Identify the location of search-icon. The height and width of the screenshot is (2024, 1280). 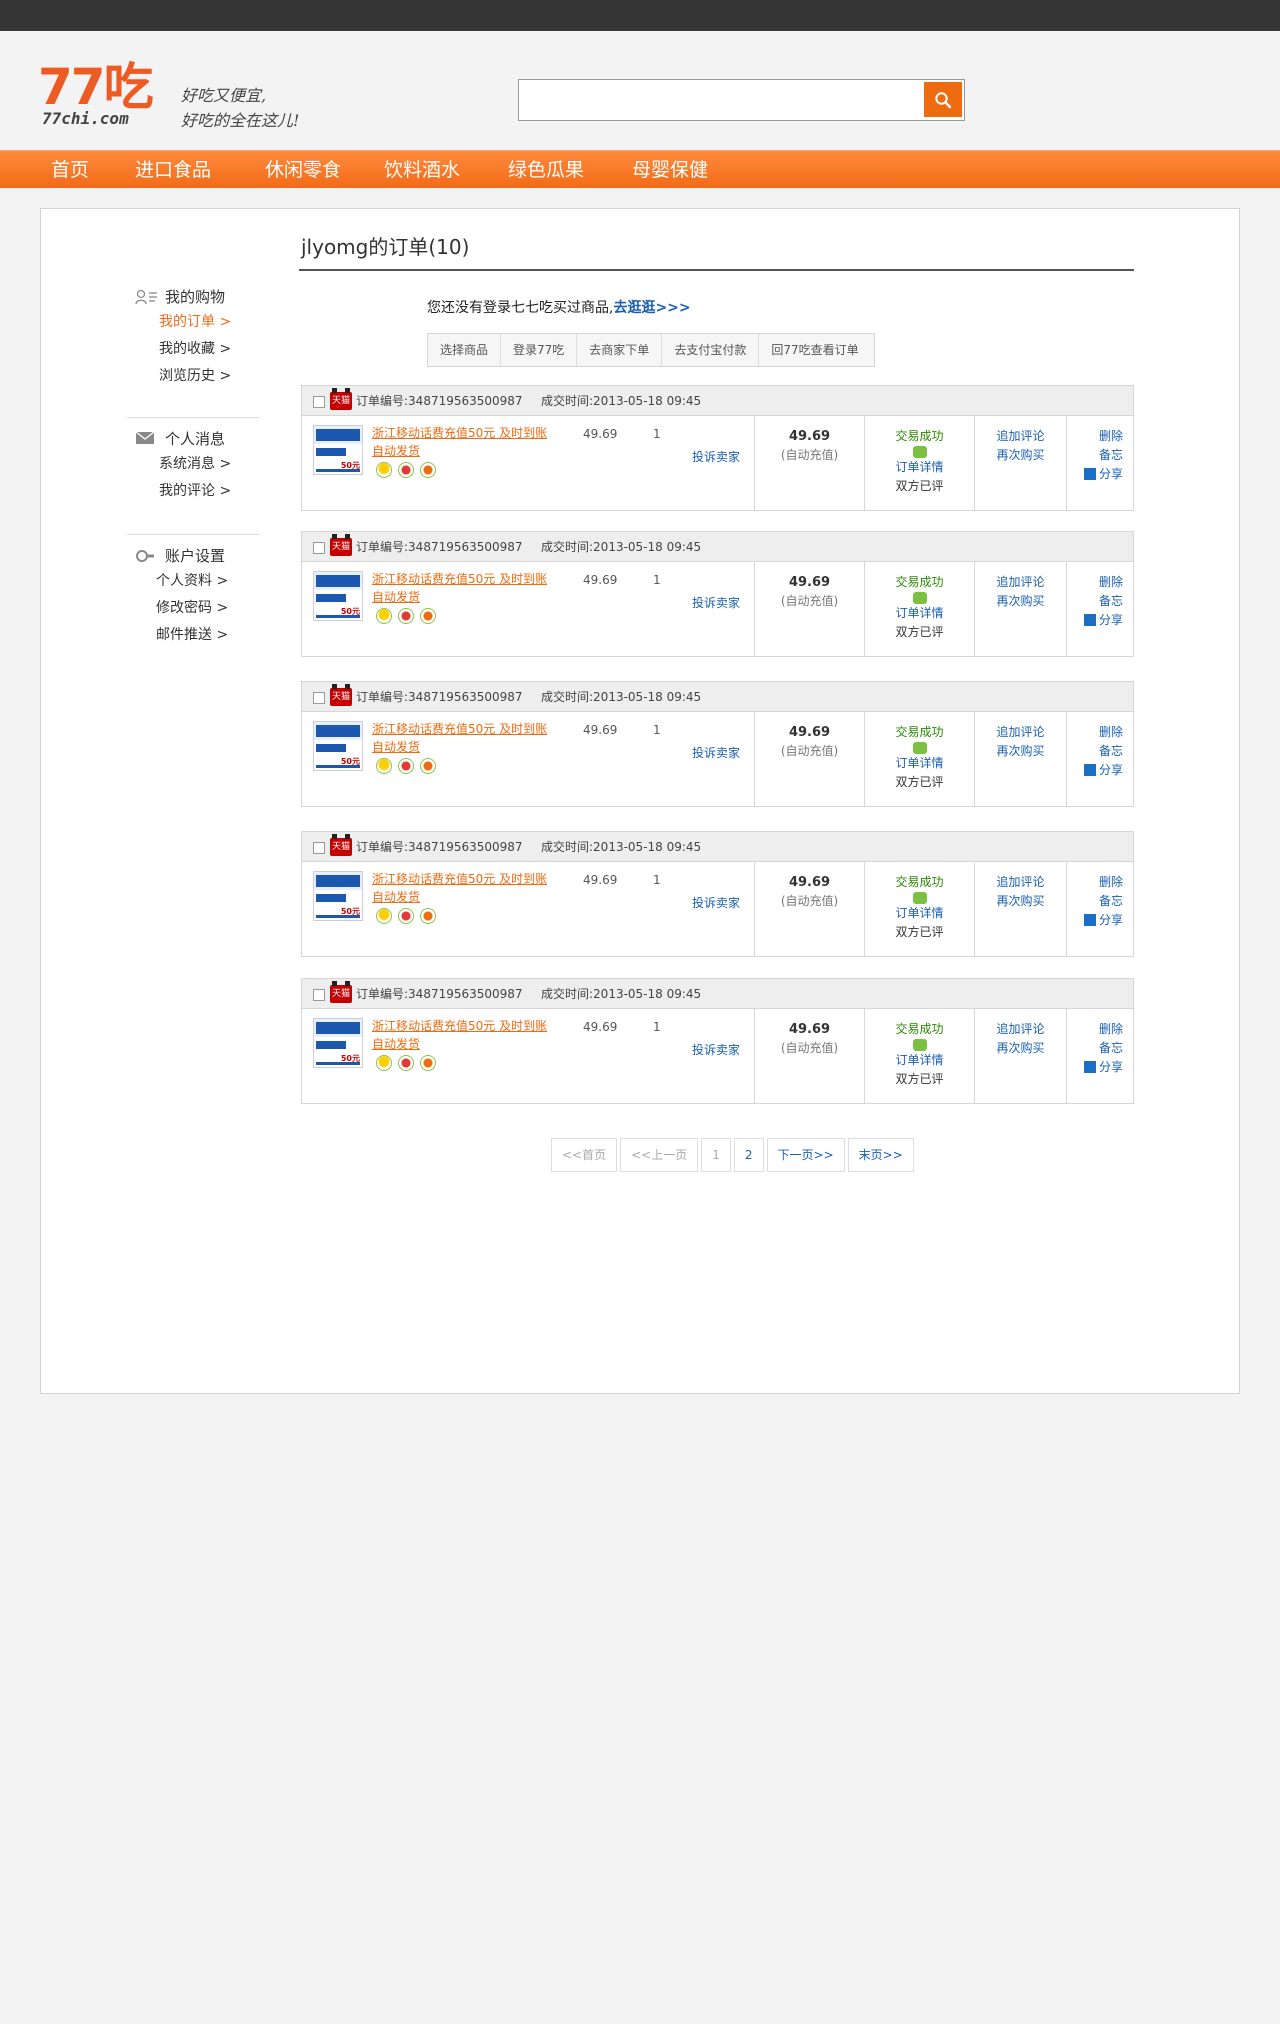
(943, 99).